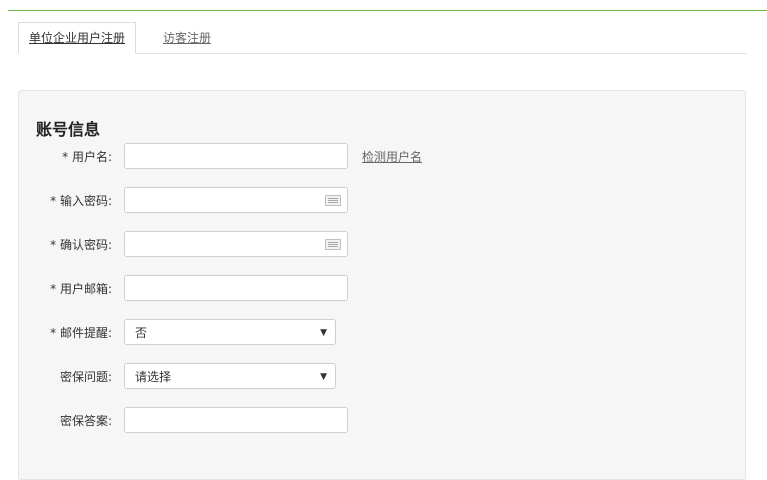 The width and height of the screenshot is (767, 480). What do you see at coordinates (383, 421) in the screenshot?
I see `security-answer-row: 密保答案:` at bounding box center [383, 421].